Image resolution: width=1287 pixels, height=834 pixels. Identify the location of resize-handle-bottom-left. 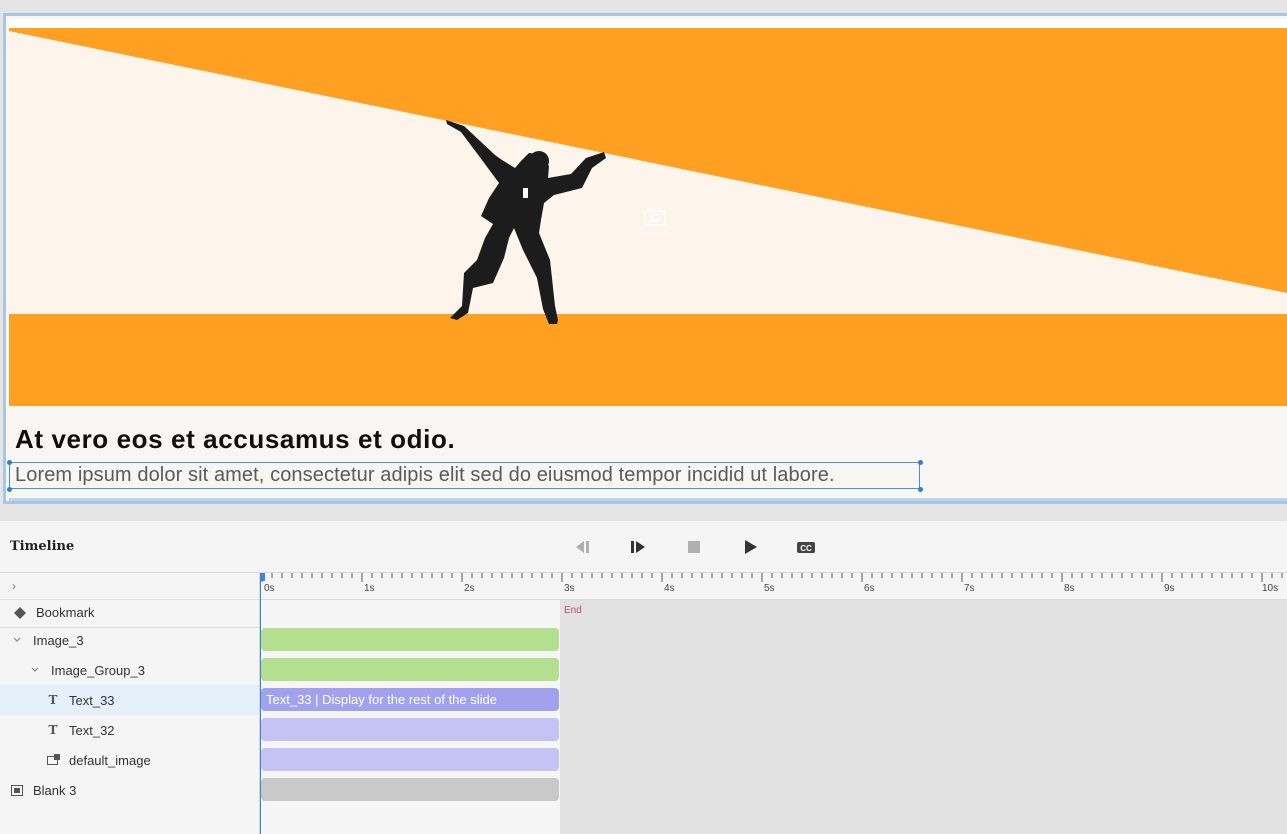
(9, 489).